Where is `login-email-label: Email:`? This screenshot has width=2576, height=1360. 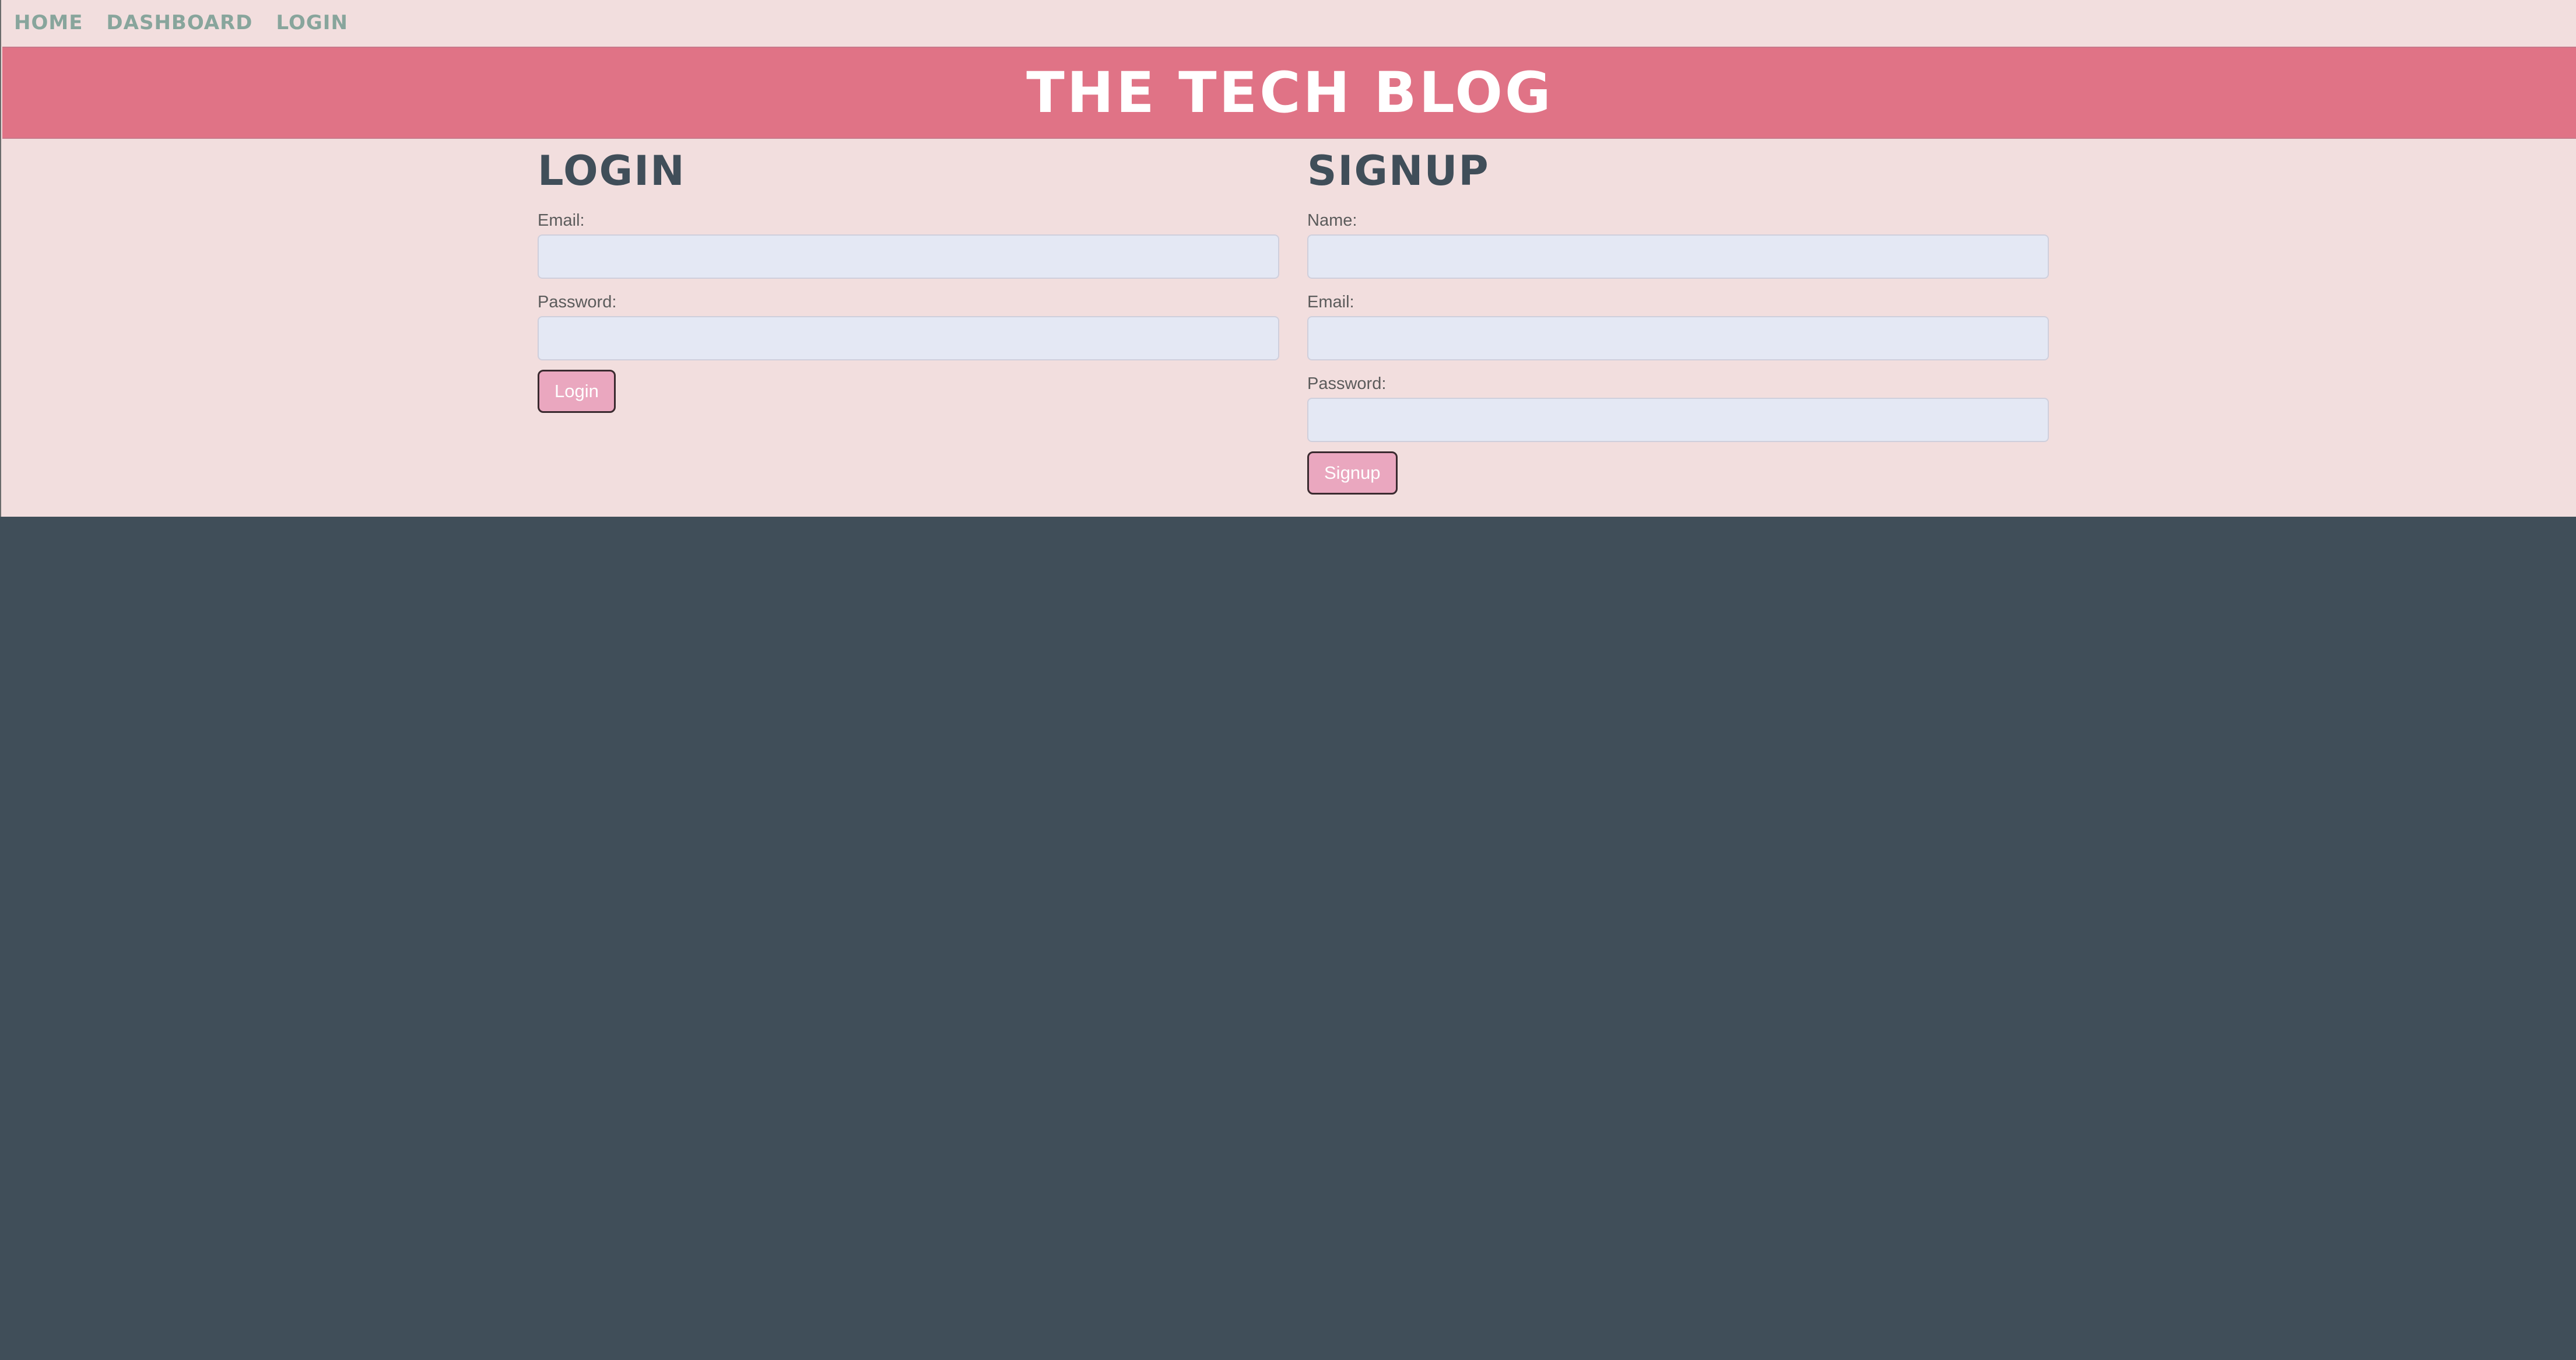
login-email-label: Email: is located at coordinates (561, 220).